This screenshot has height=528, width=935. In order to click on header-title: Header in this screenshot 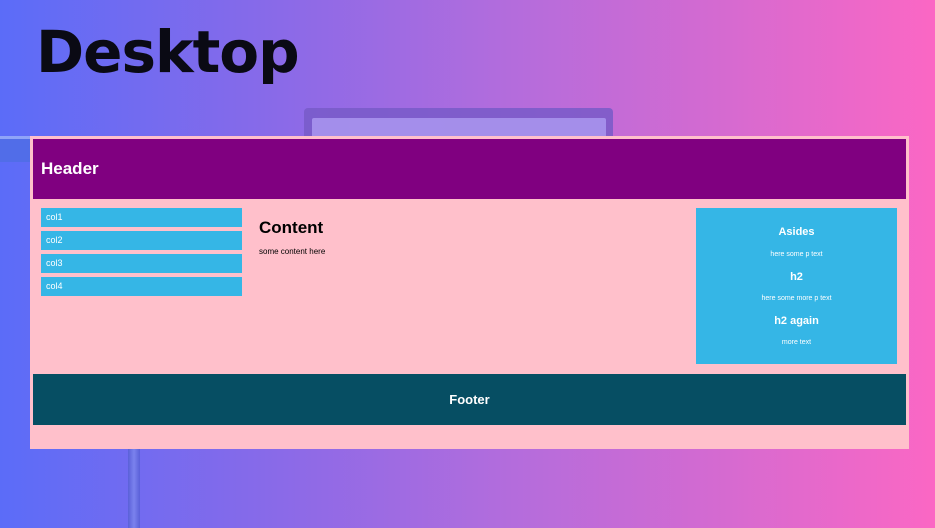, I will do `click(70, 168)`.